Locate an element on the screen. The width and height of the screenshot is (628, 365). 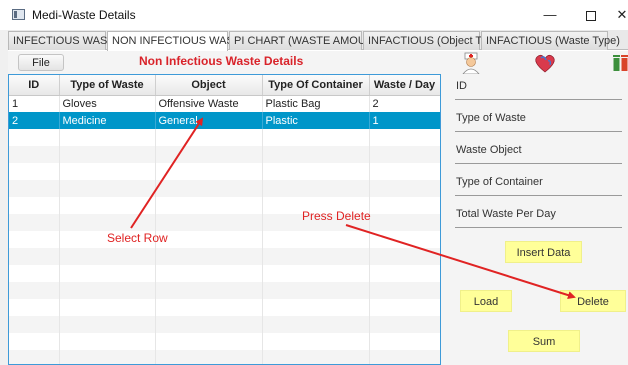
arrow-to-delete-button is located at coordinates (460, 262).